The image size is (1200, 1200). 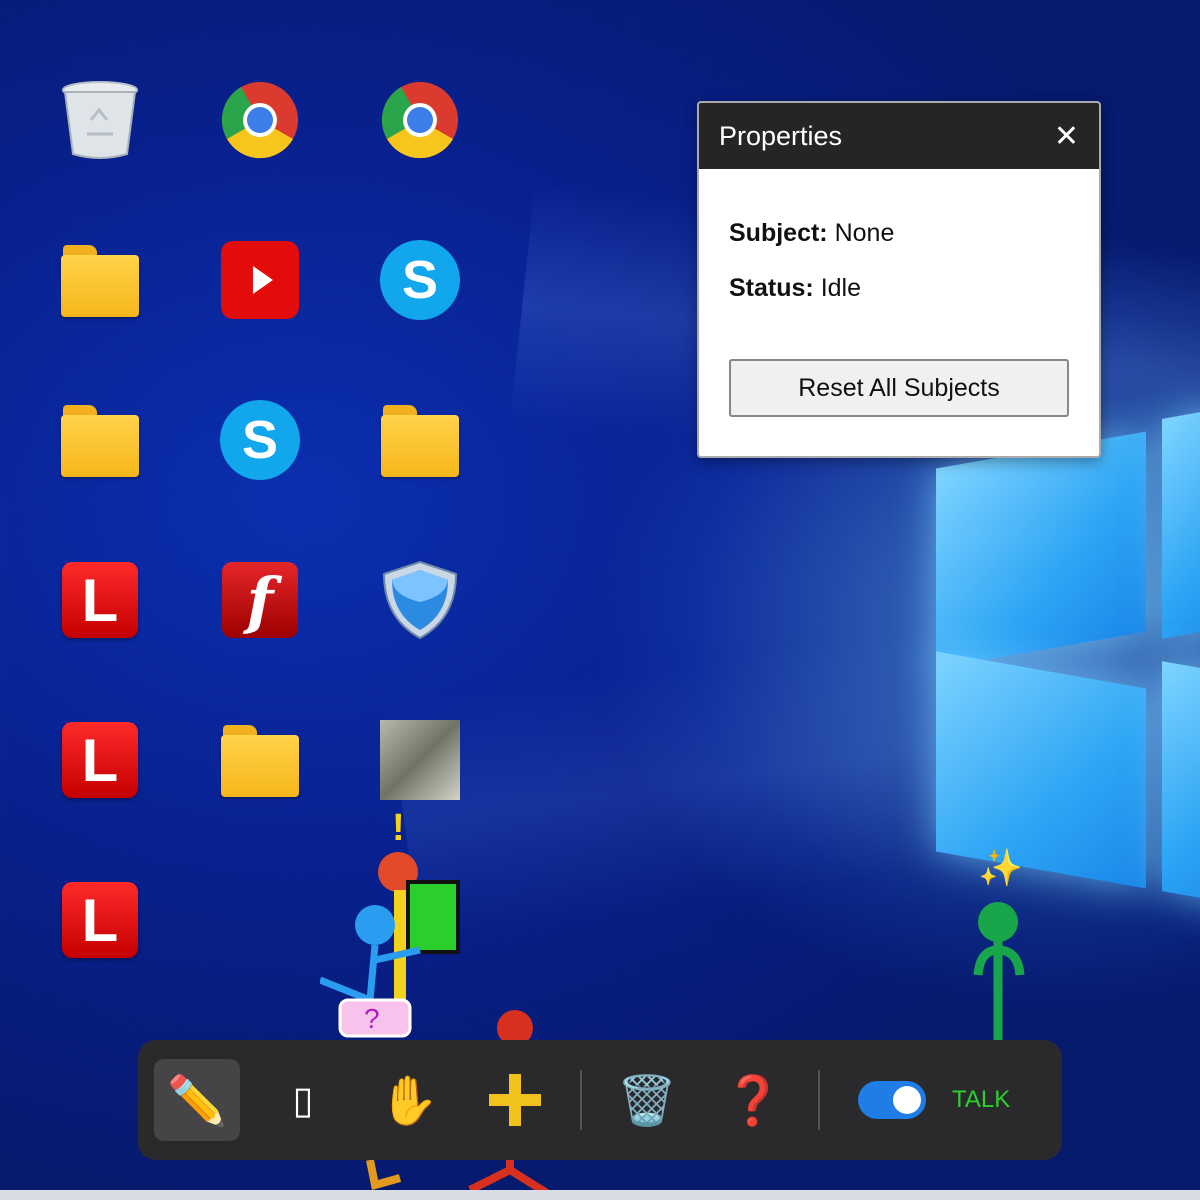 What do you see at coordinates (420, 600) in the screenshot?
I see `shield-icon` at bounding box center [420, 600].